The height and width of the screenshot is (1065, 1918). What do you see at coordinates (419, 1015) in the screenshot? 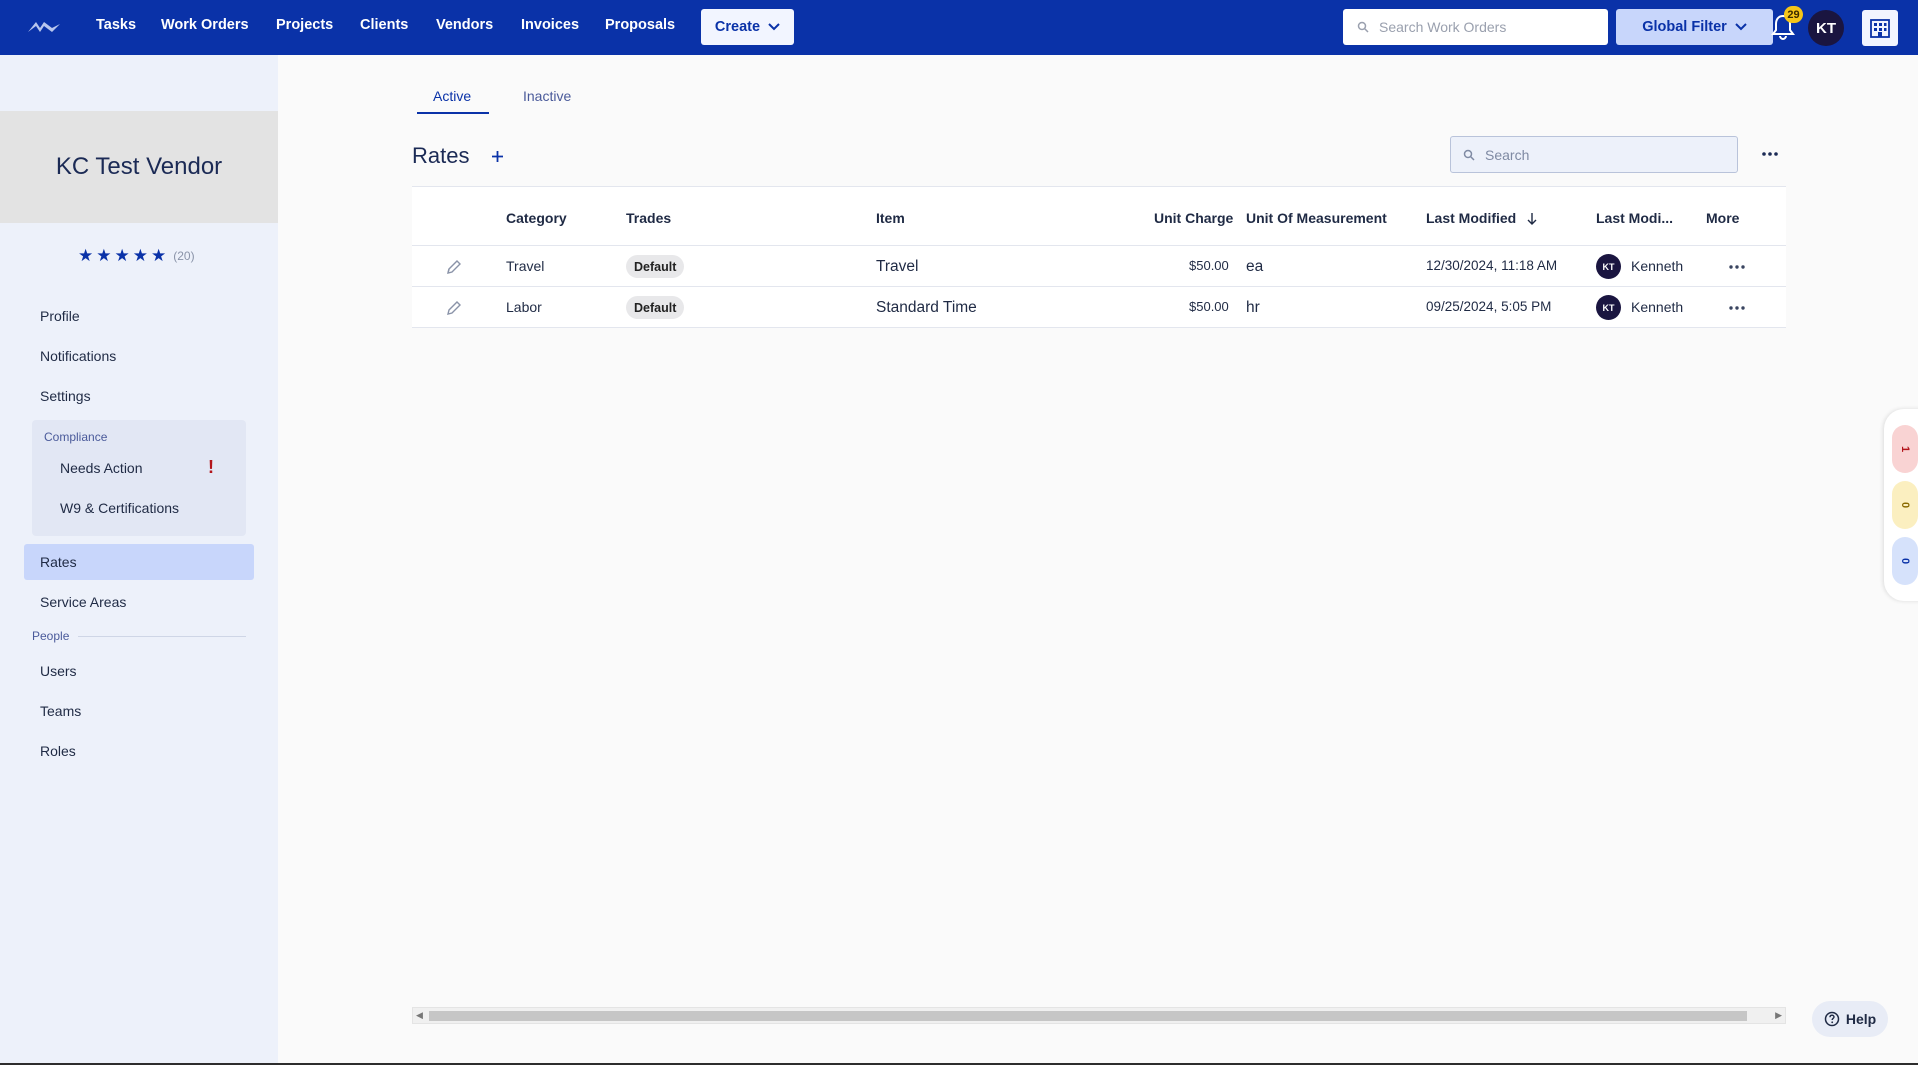
I see `scroll-left-arrow-icon: ◀` at bounding box center [419, 1015].